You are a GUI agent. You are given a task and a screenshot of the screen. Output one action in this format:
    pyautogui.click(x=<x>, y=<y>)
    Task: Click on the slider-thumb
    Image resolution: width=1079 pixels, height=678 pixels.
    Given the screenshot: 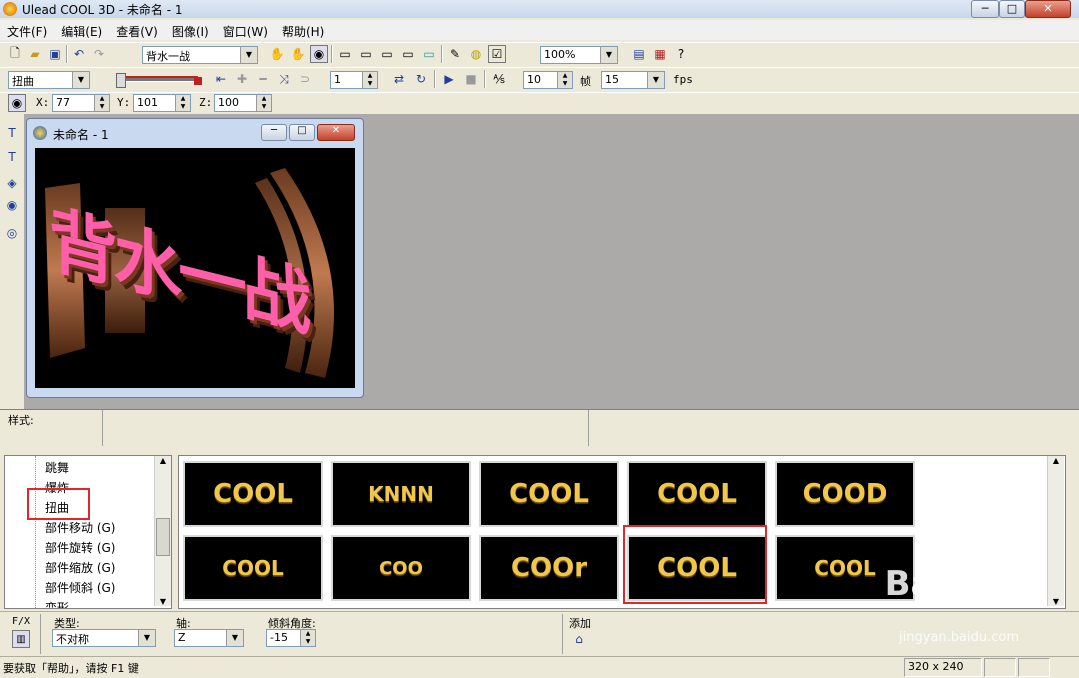 What is the action you would take?
    pyautogui.click(x=121, y=80)
    